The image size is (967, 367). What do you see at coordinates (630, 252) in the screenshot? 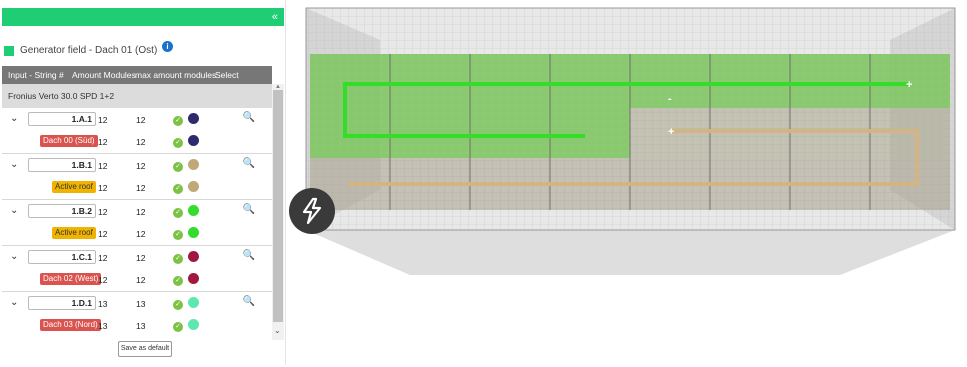
I see `roof-front-face` at bounding box center [630, 252].